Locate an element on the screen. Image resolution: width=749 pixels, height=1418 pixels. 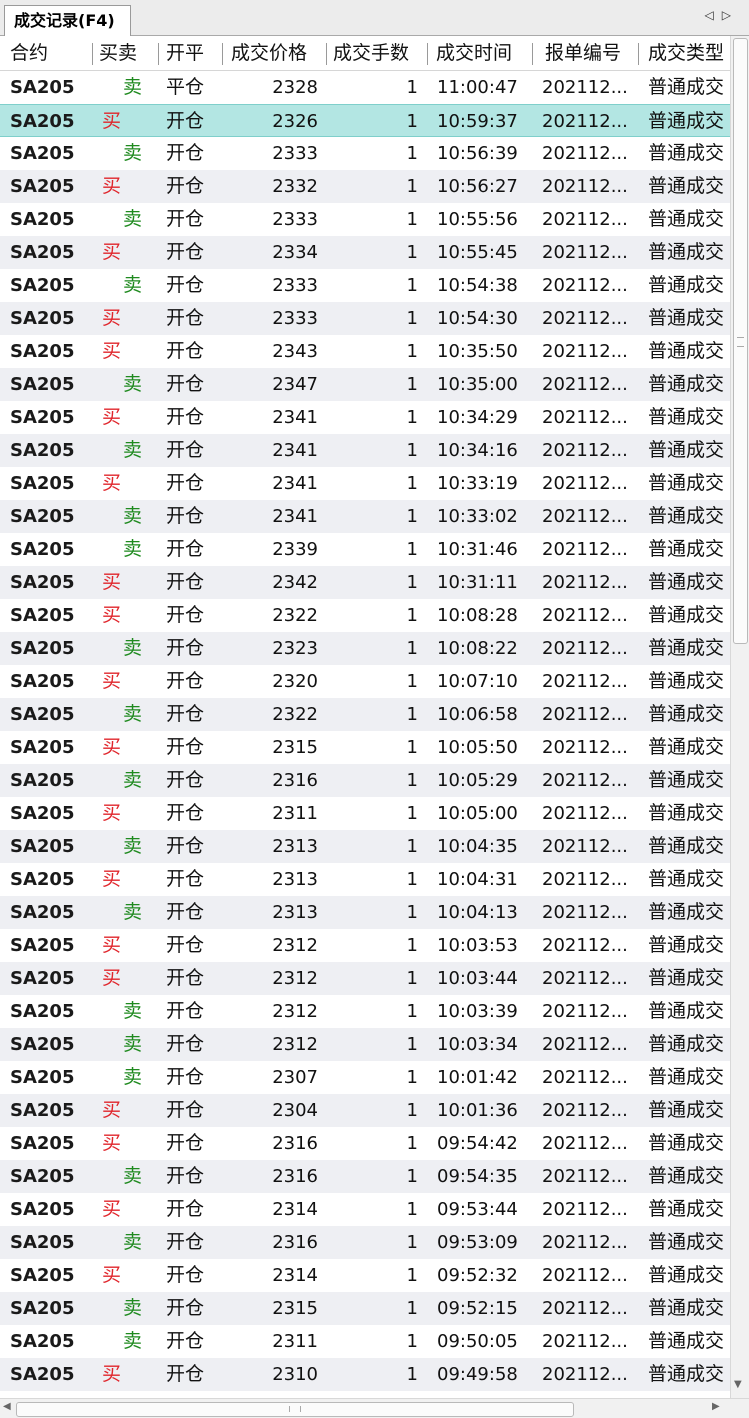
table-row: SA205 买 开仓 2320 1 10:07:10 202112... 普通成交 is located at coordinates (365, 681).